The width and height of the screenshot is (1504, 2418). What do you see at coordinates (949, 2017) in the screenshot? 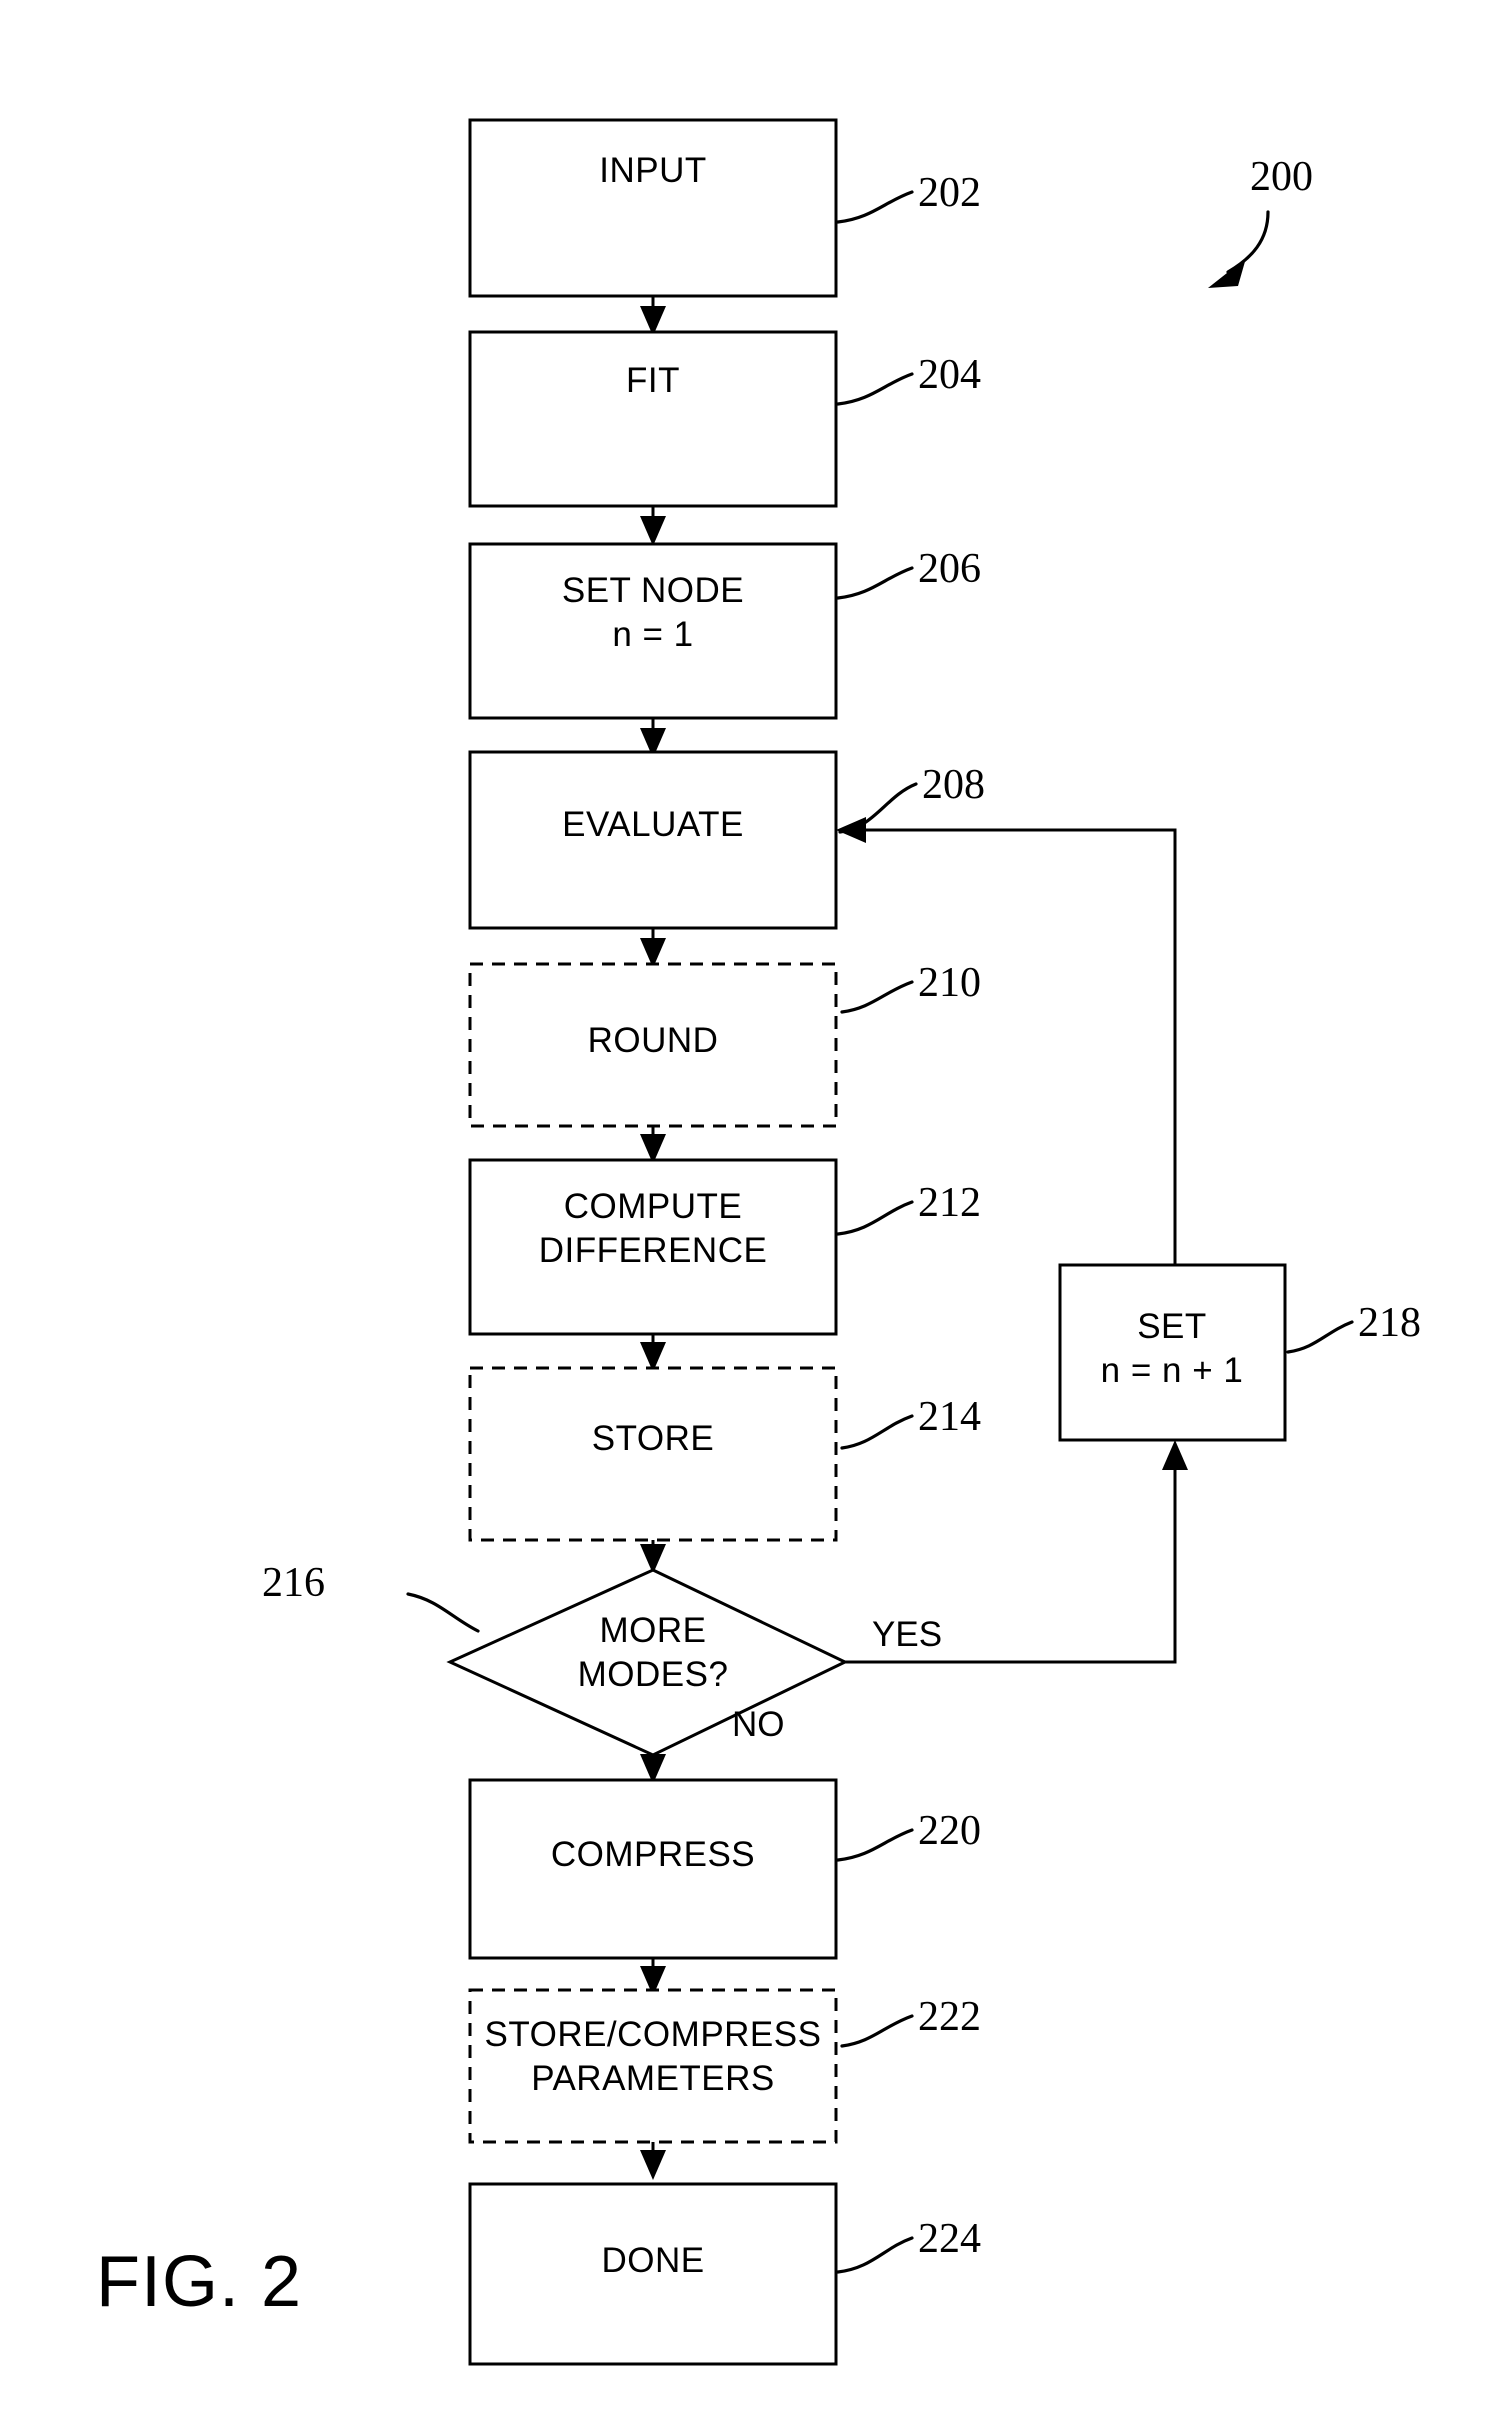
I see `ref-label-222: 222` at bounding box center [949, 2017].